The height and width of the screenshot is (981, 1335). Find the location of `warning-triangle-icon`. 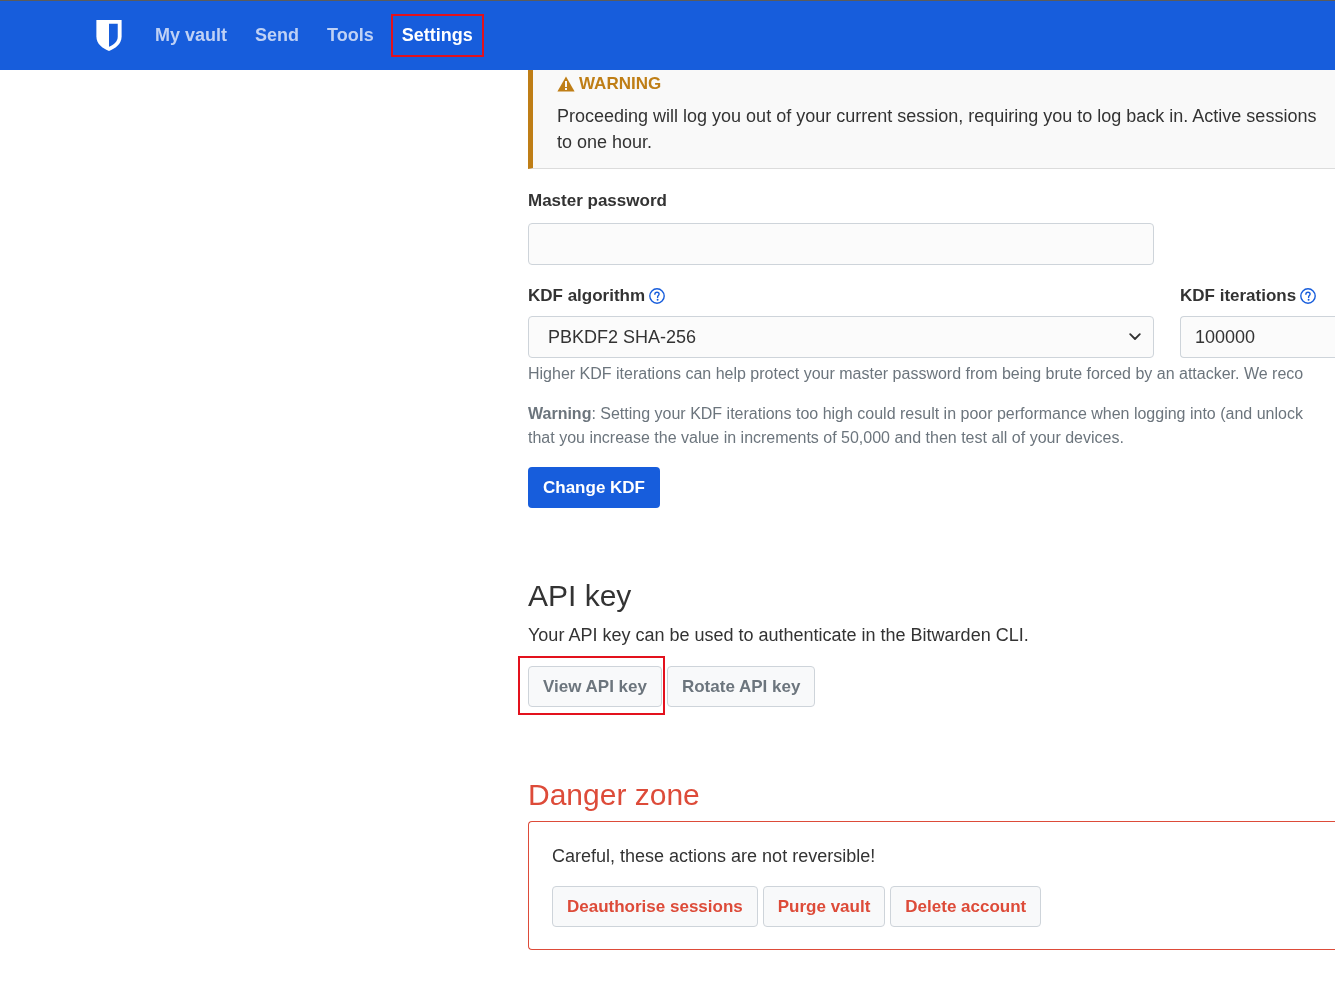

warning-triangle-icon is located at coordinates (566, 84).